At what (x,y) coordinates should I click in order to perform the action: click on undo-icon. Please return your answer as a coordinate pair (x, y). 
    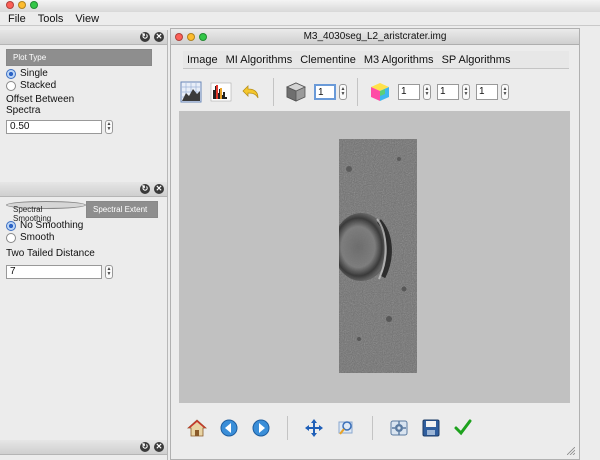
    Looking at the image, I should click on (251, 92).